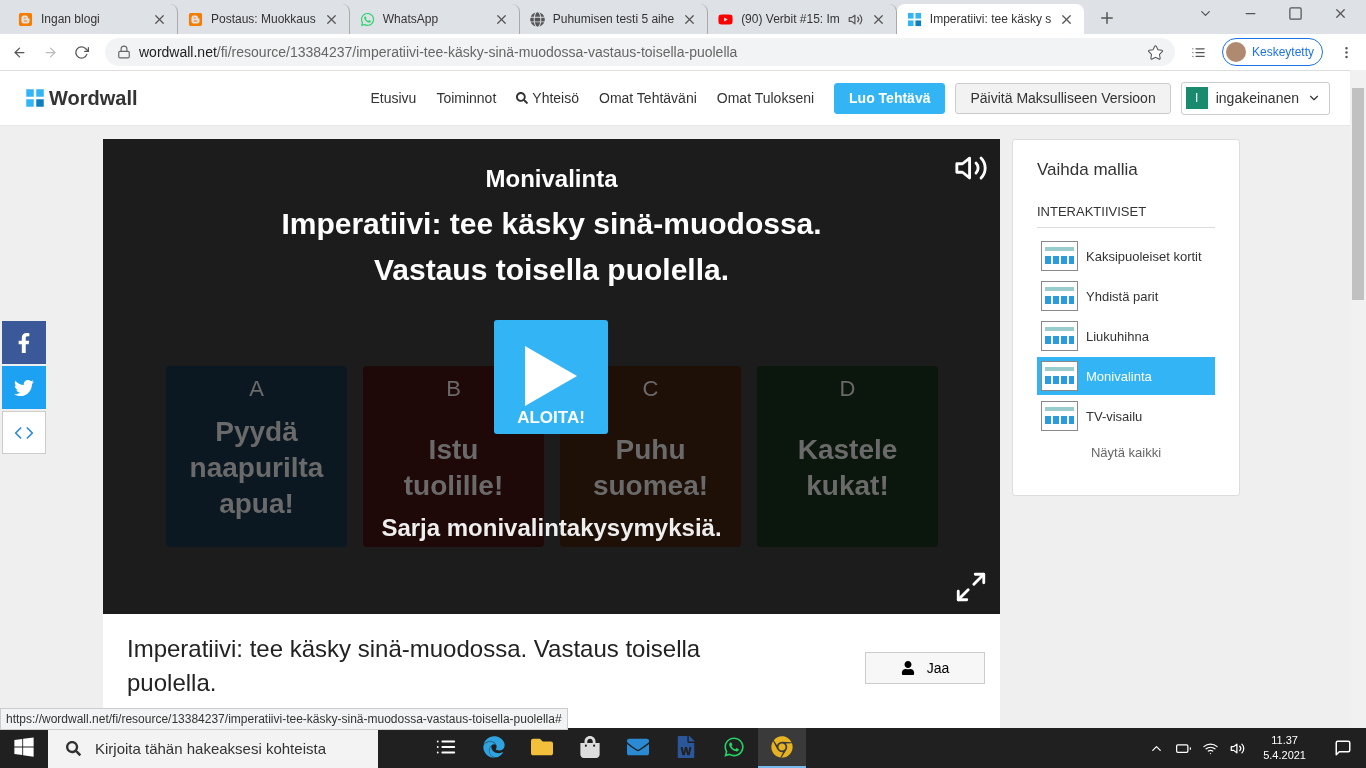  I want to click on answer-text: Istu tuolille!, so click(453, 467).